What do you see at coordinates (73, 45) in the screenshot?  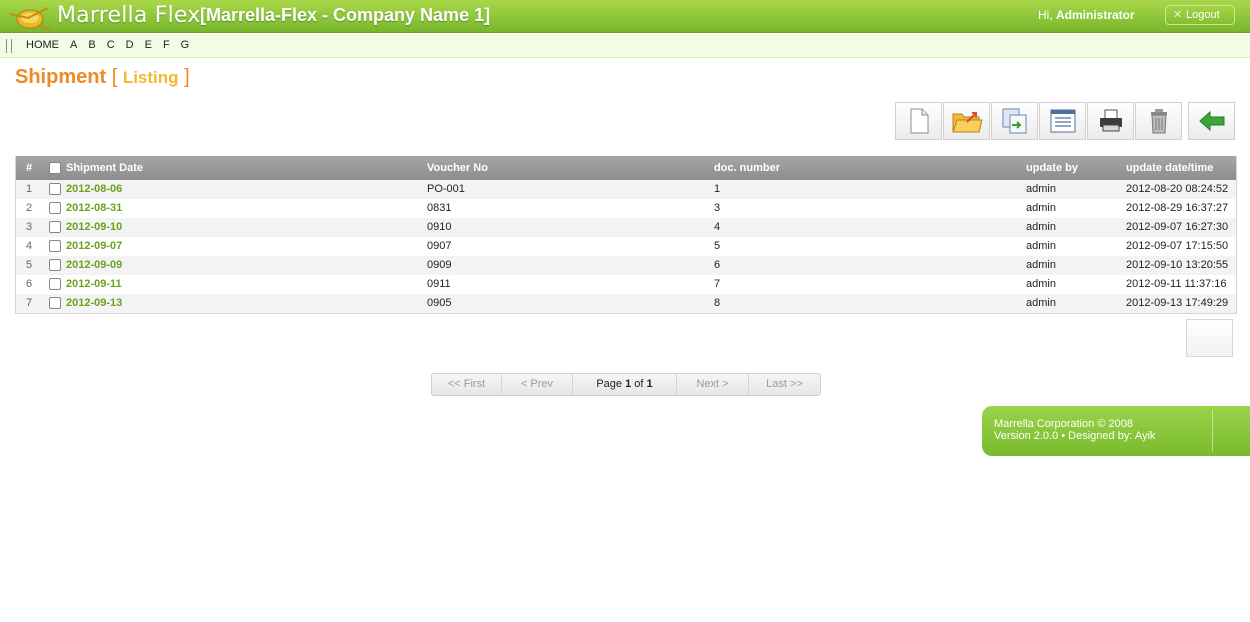 I see `menu-item-a: A` at bounding box center [73, 45].